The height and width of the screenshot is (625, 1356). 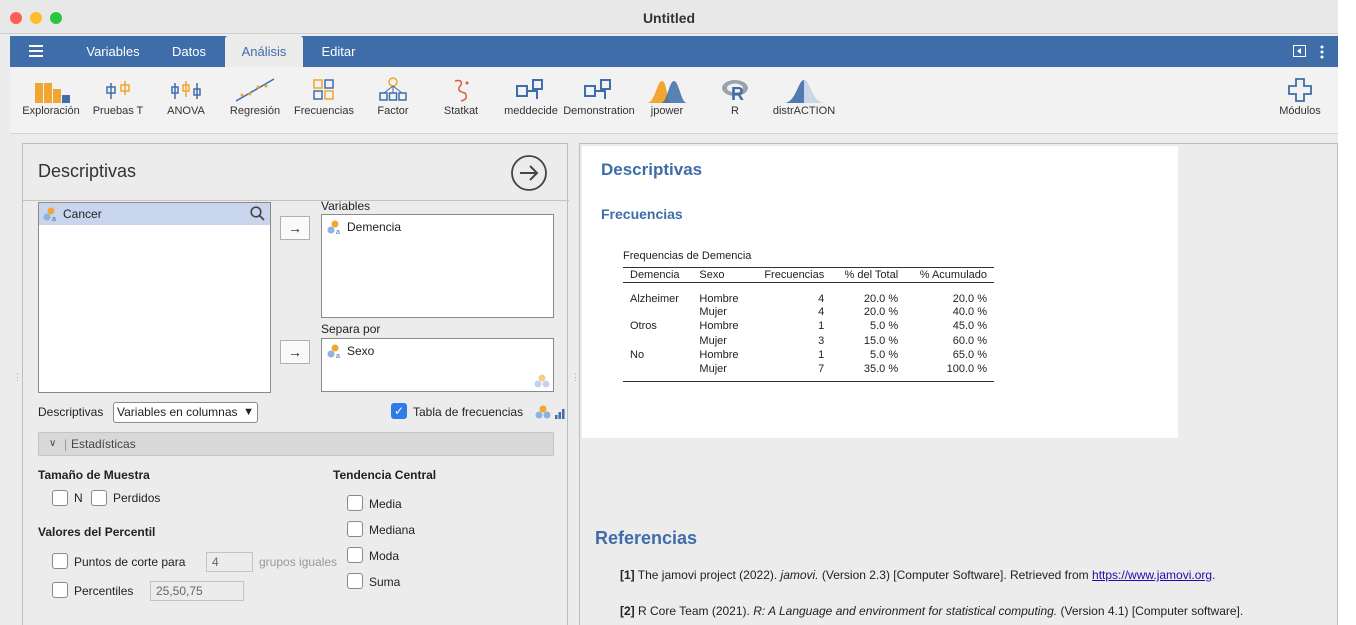 I want to click on ribbon-statkat: Statkat, so click(x=461, y=98).